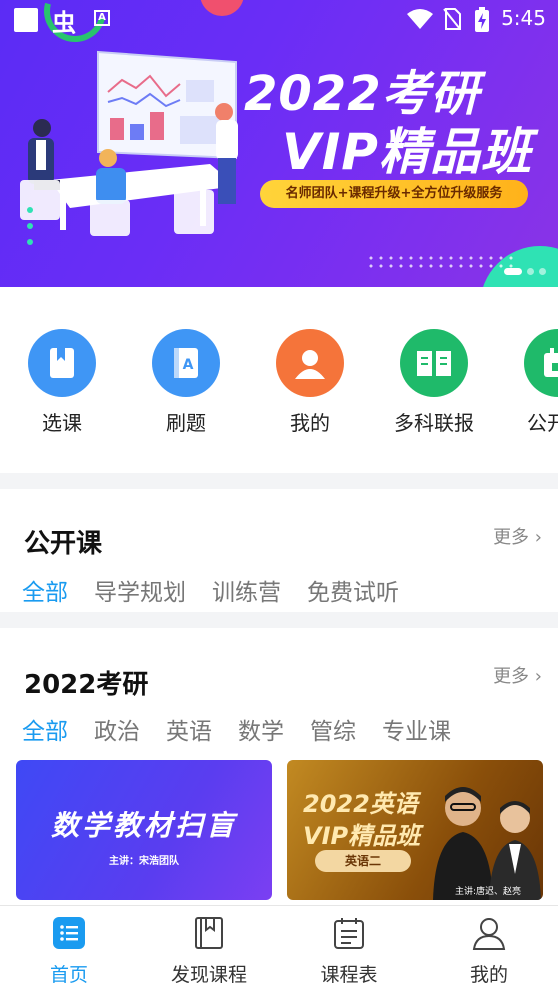 Image resolution: width=558 pixels, height=992 pixels. I want to click on tab-label: 课程表, so click(349, 975).